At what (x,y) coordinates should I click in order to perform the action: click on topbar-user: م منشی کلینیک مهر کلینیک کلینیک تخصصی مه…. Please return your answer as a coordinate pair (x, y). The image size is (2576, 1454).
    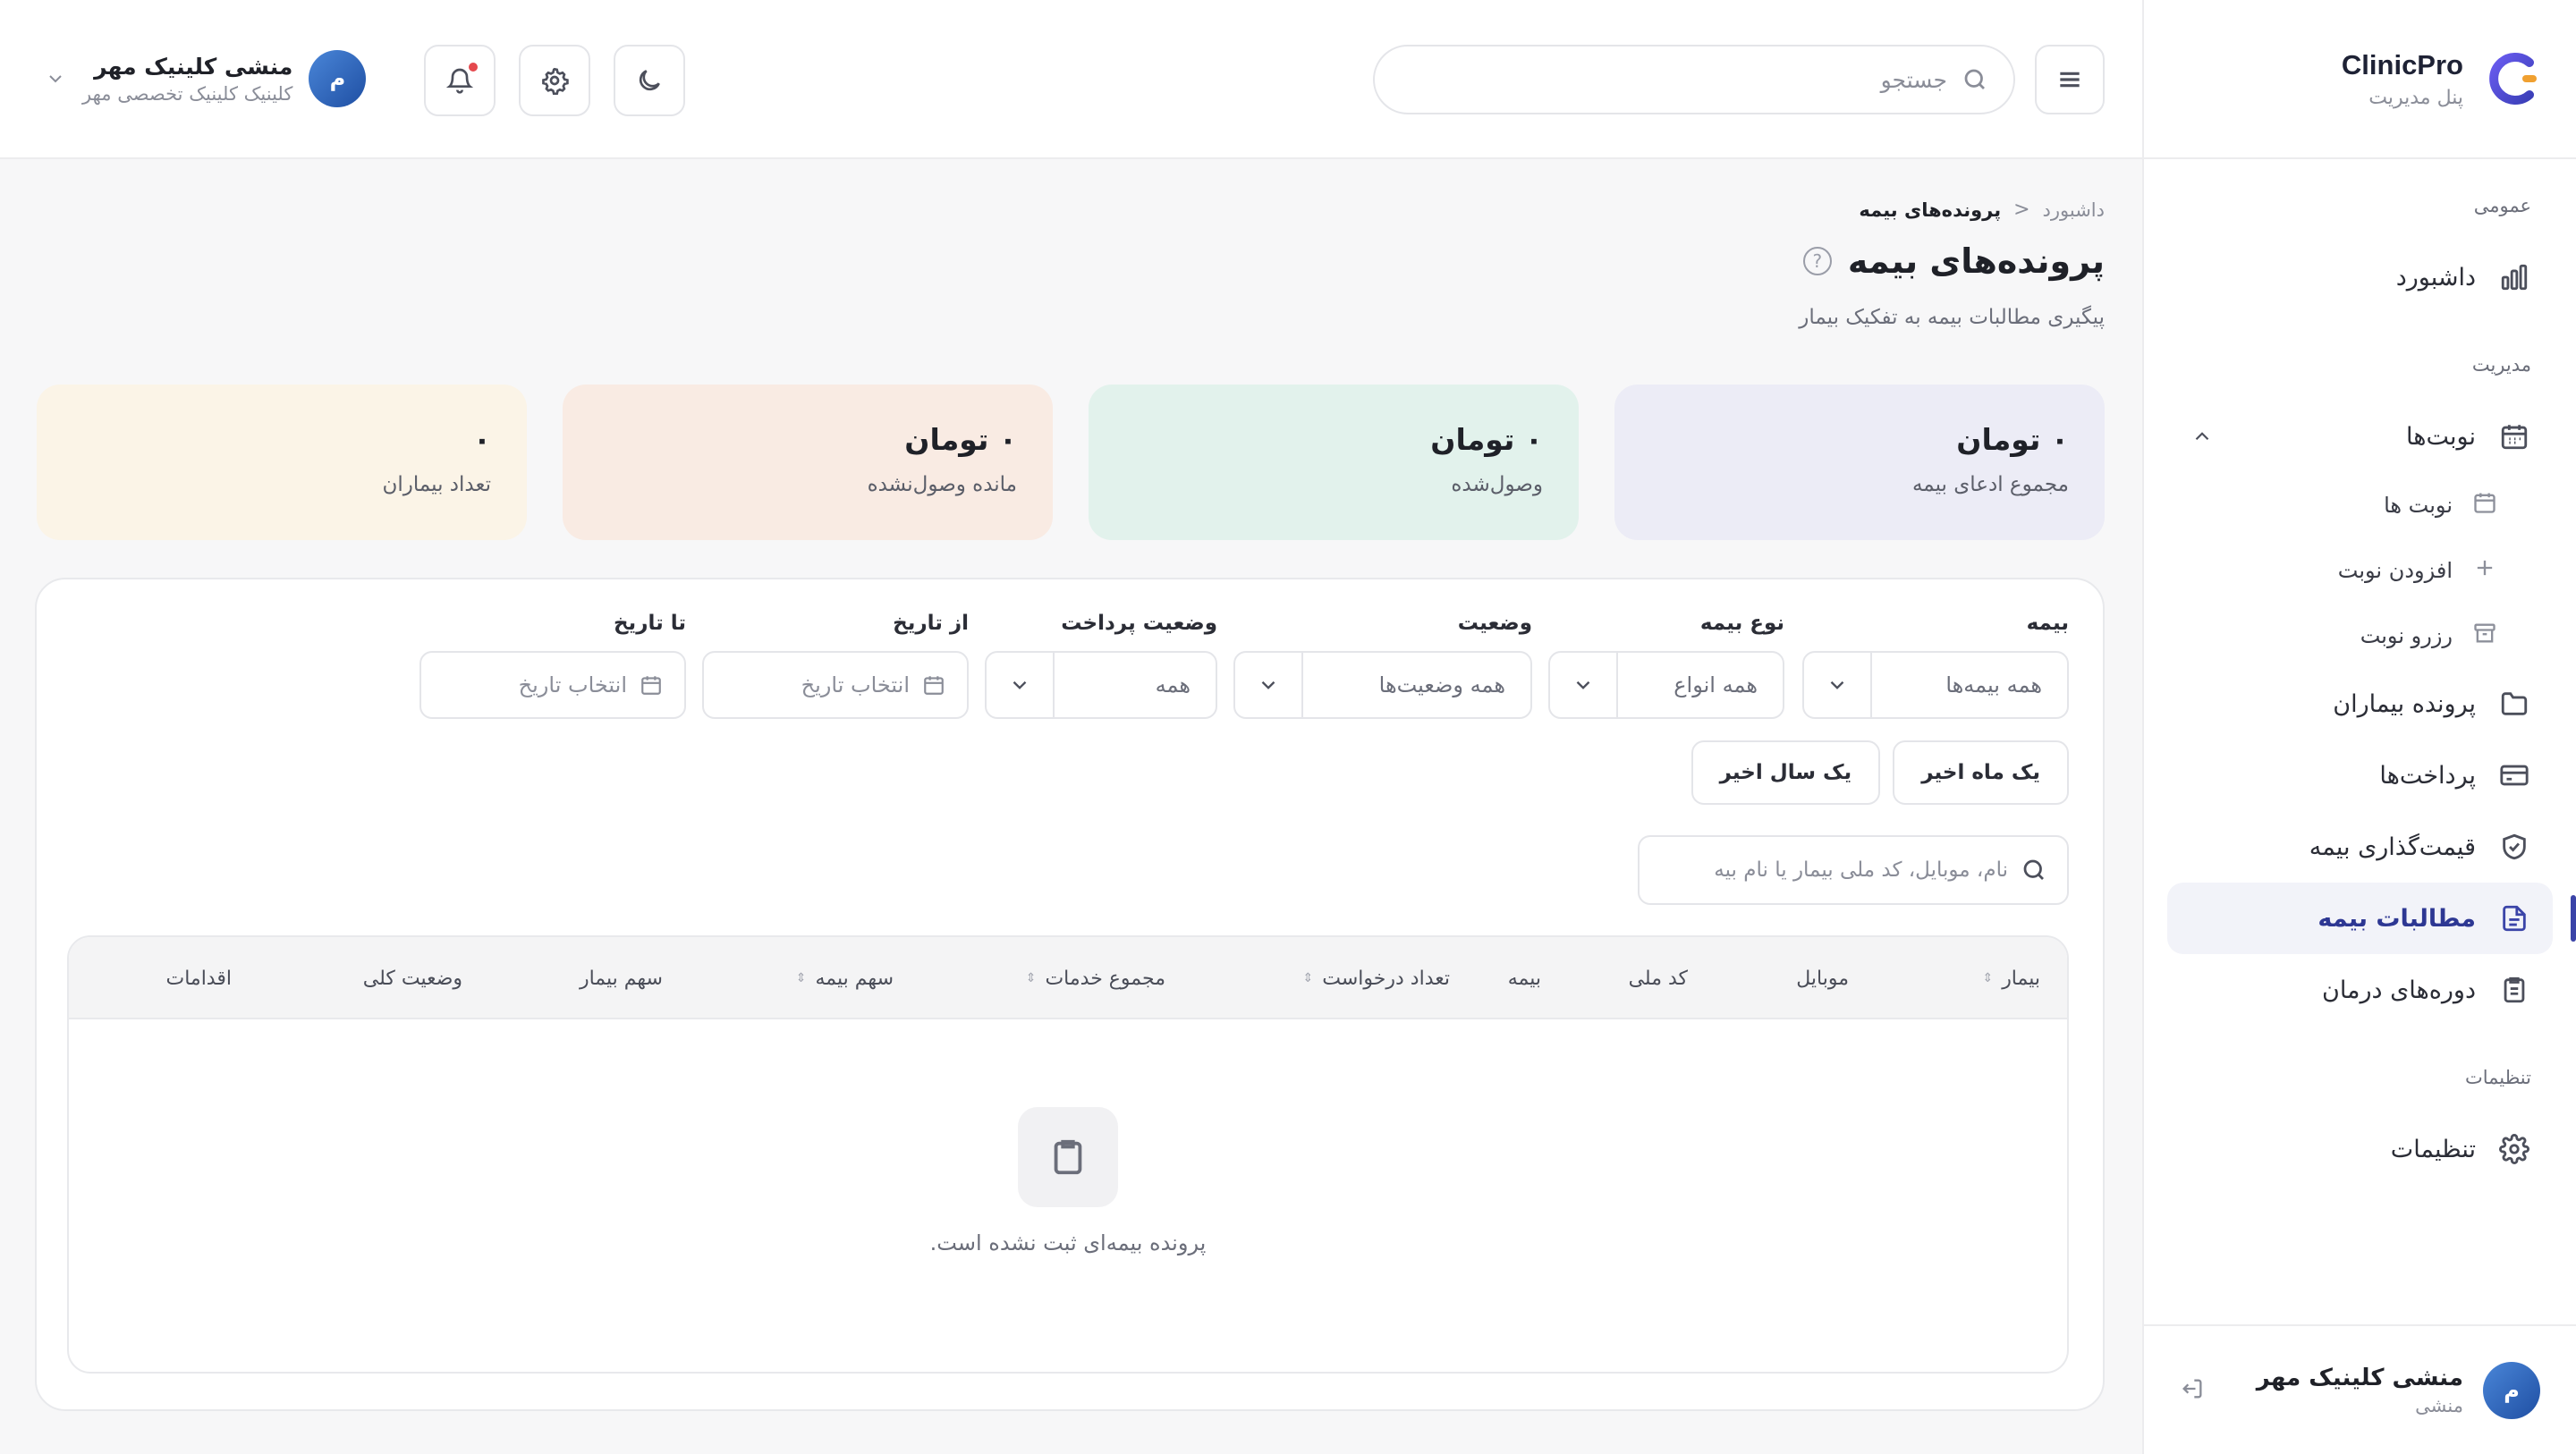
    Looking at the image, I should click on (206, 78).